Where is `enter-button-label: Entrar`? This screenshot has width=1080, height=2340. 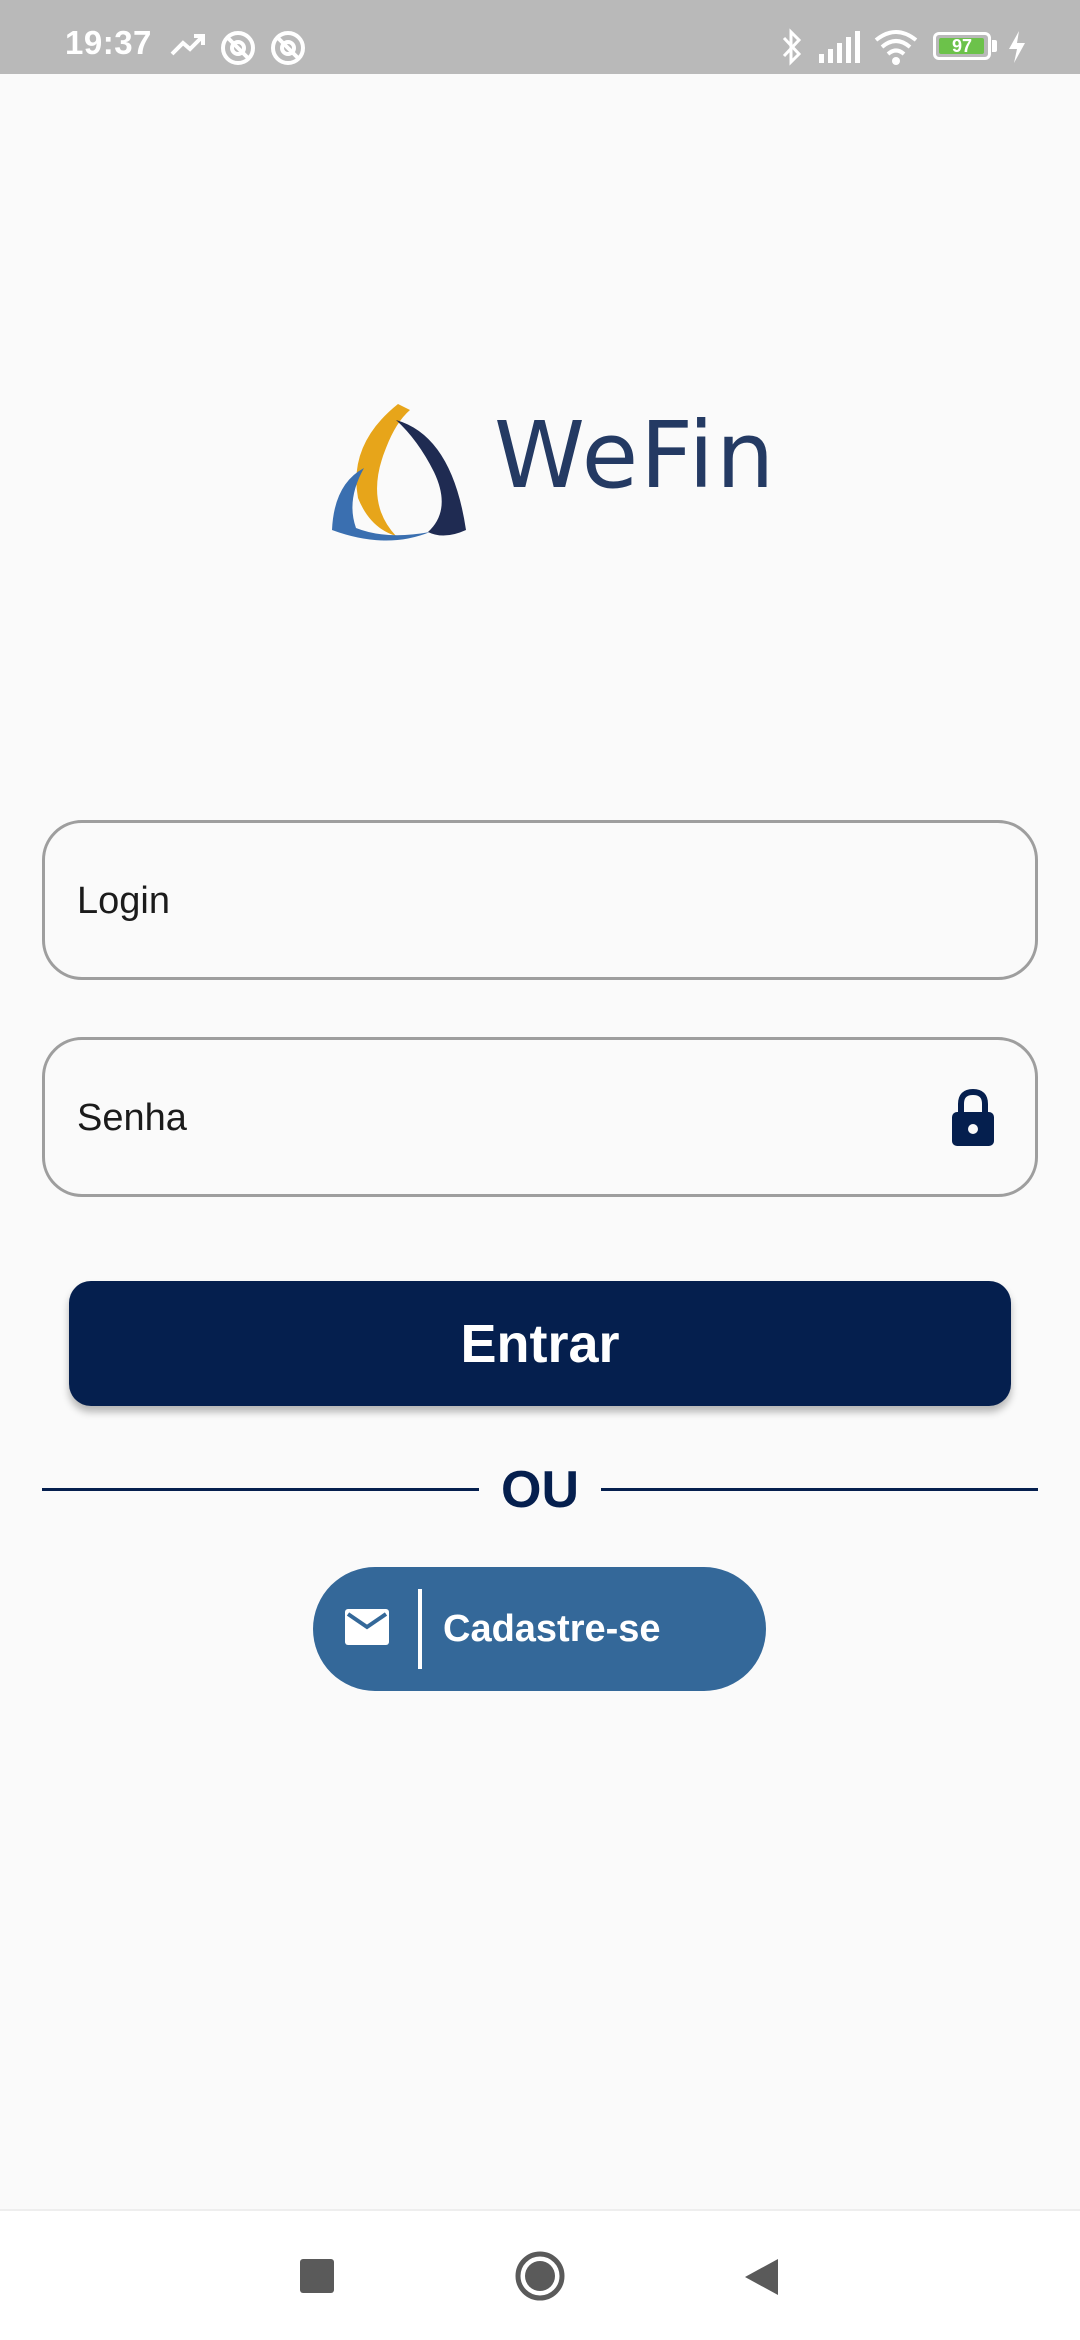 enter-button-label: Entrar is located at coordinates (540, 1343).